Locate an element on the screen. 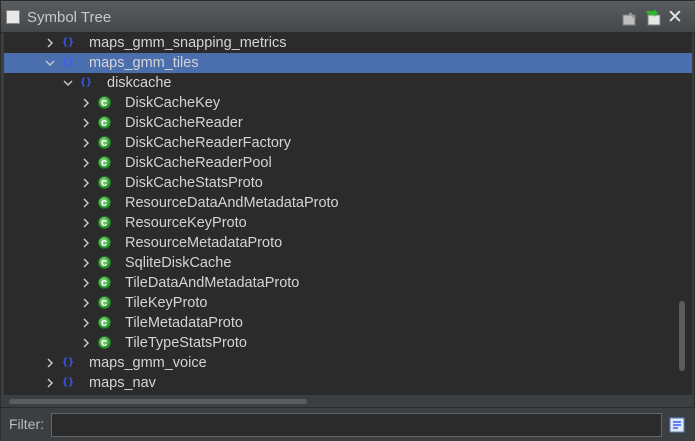  tree-row: SqliteDiskCache is located at coordinates (348, 263).